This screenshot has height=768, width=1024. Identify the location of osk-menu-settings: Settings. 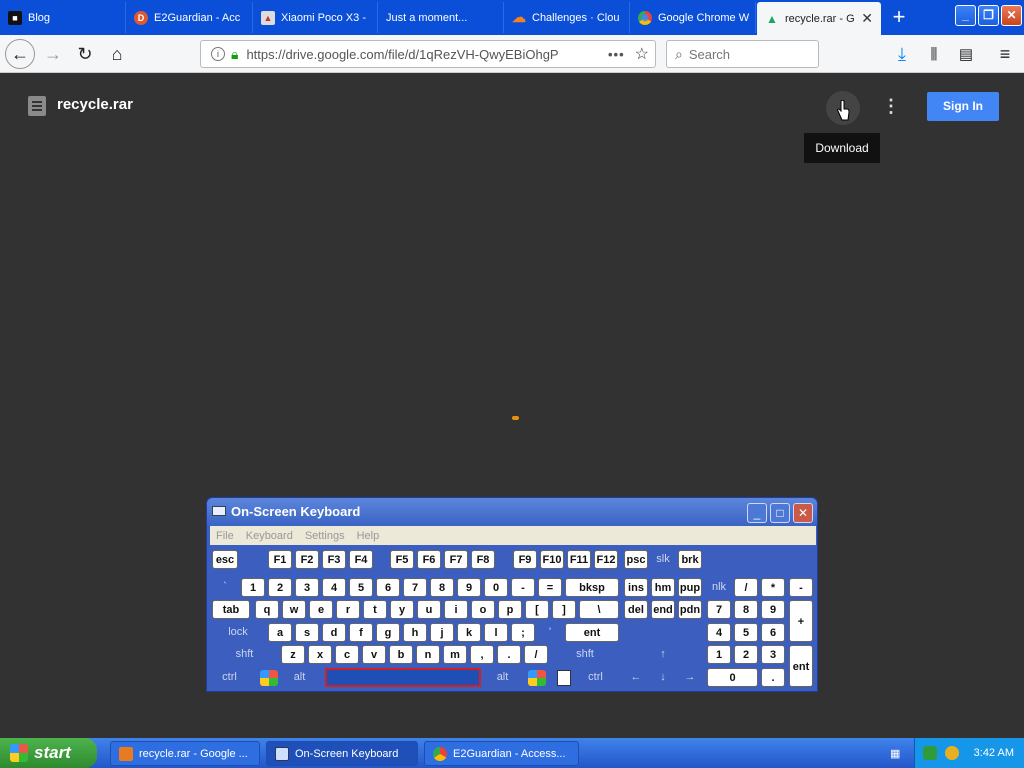
(325, 536).